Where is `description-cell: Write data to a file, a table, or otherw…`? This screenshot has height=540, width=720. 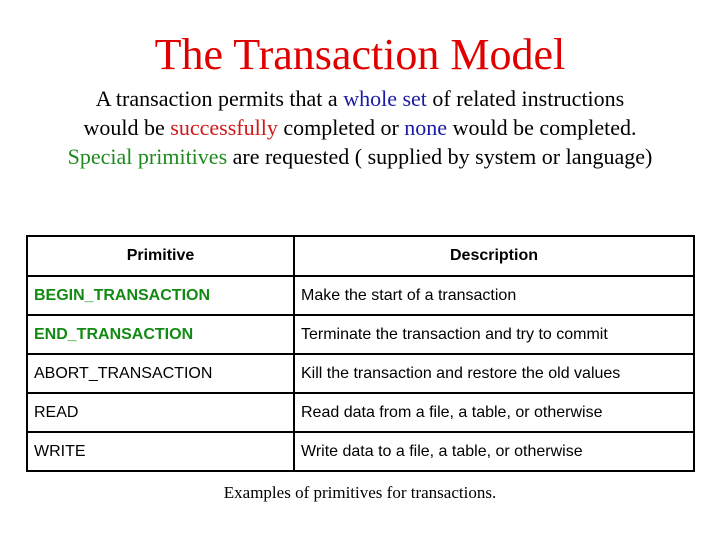 description-cell: Write data to a file, a table, or otherw… is located at coordinates (494, 451).